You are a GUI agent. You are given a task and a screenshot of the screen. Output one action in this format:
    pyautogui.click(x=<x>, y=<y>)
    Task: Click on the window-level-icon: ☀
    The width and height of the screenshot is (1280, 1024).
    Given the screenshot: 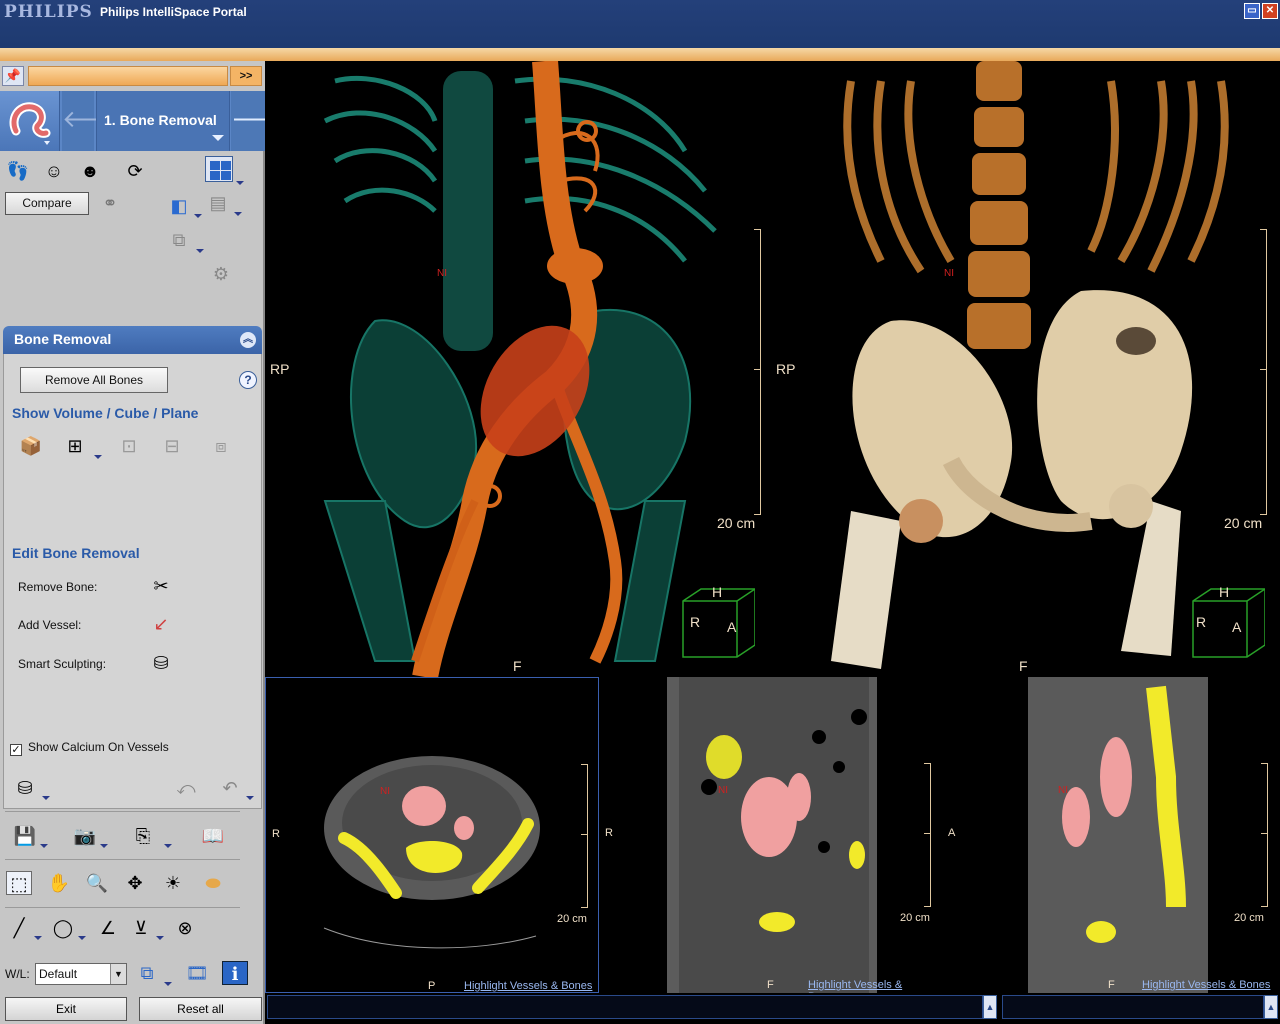 What is the action you would take?
    pyautogui.click(x=173, y=883)
    